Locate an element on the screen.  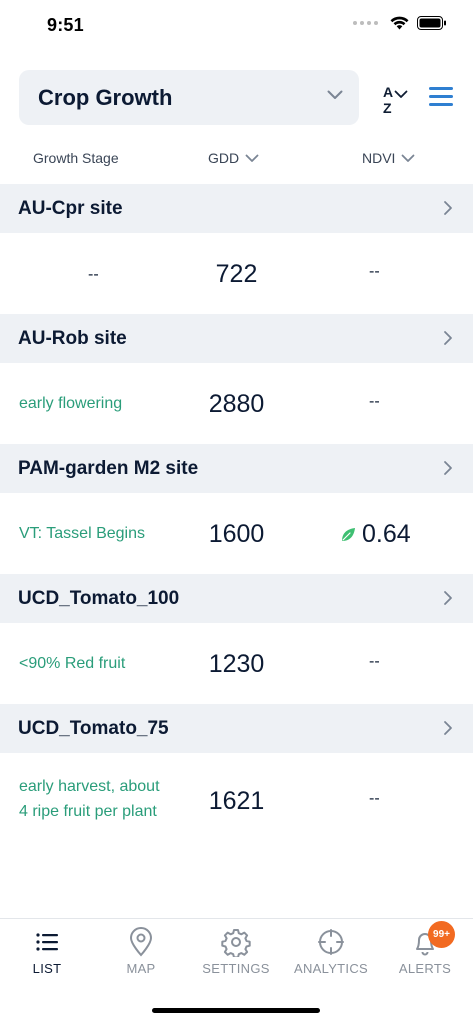
site-name: UCD_Tomato_75 is located at coordinates (93, 728).